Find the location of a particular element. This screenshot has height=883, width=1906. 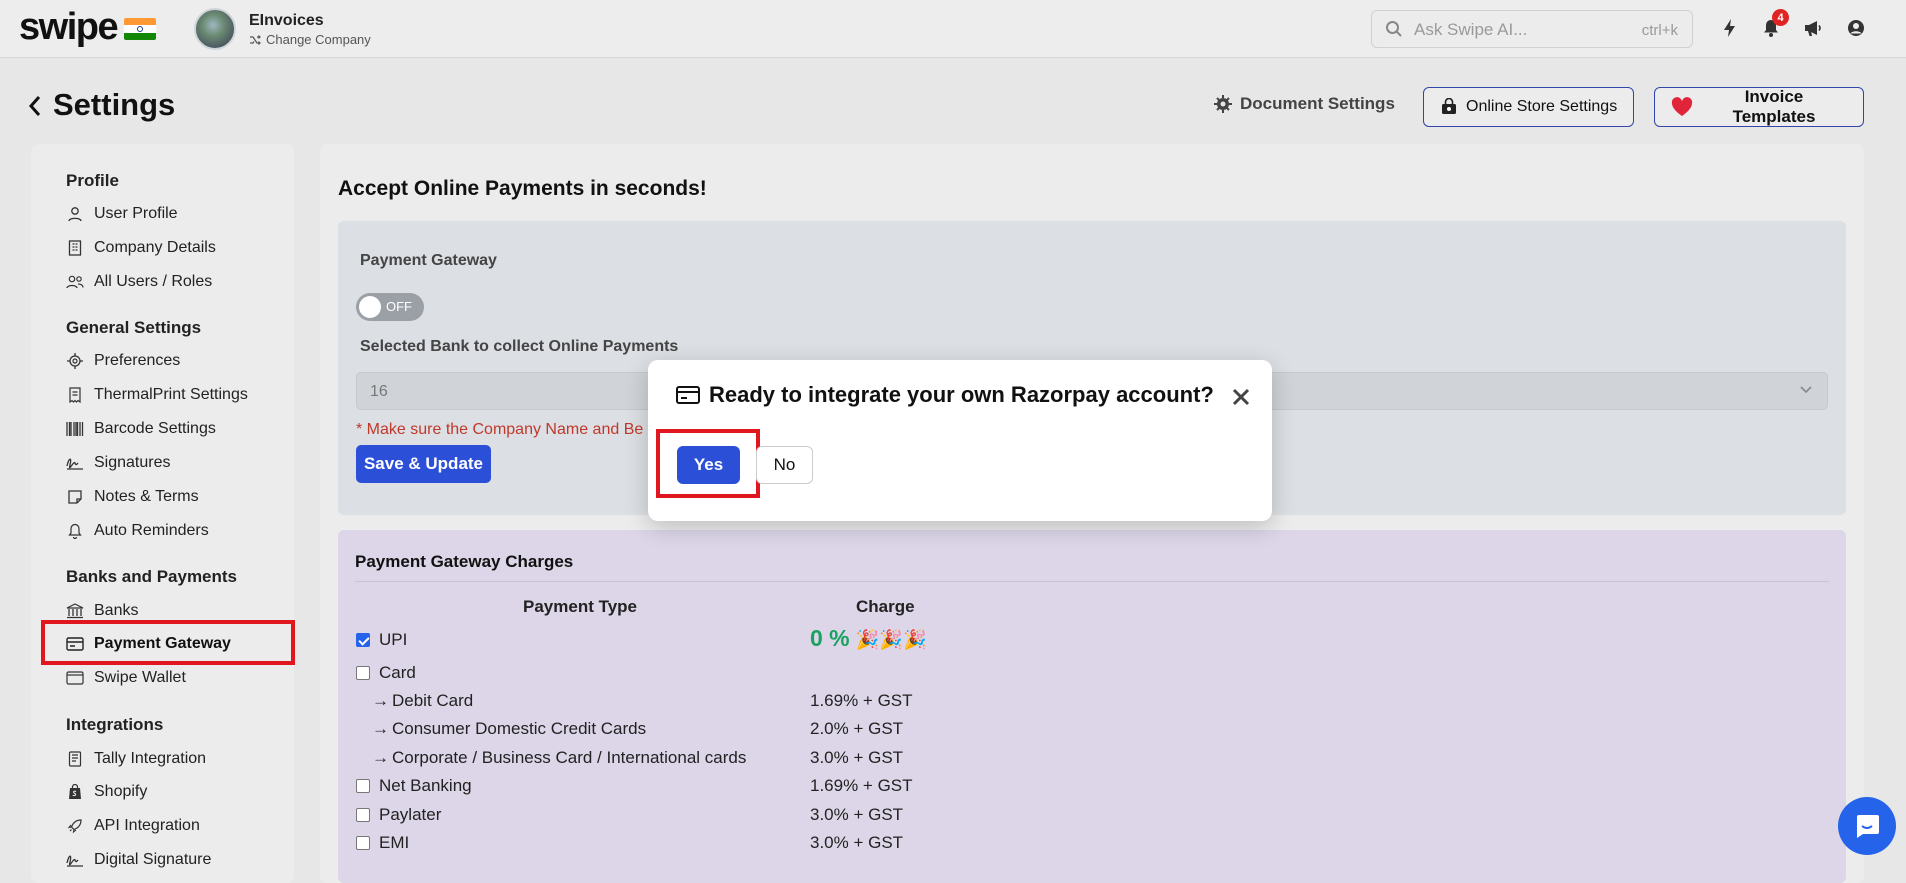

credit-card-icon is located at coordinates (688, 395).